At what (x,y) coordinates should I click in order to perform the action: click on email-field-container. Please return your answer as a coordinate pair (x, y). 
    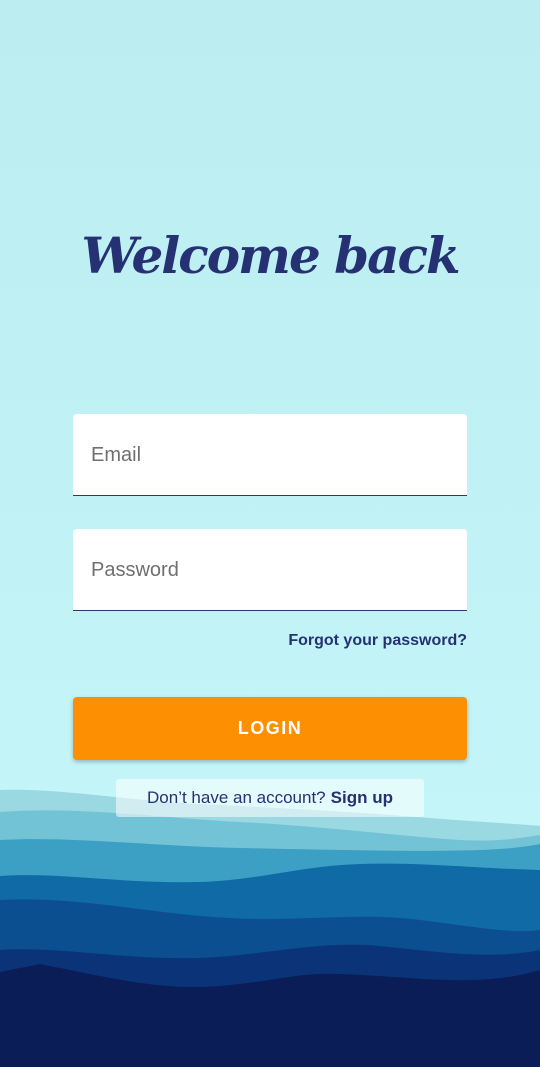
    Looking at the image, I should click on (270, 455).